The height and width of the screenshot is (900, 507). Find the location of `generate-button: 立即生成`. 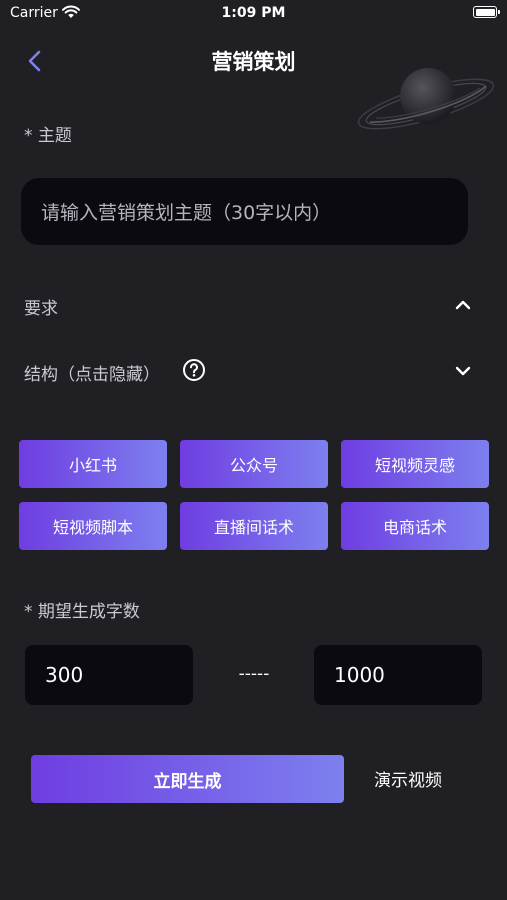

generate-button: 立即生成 is located at coordinates (187, 779).